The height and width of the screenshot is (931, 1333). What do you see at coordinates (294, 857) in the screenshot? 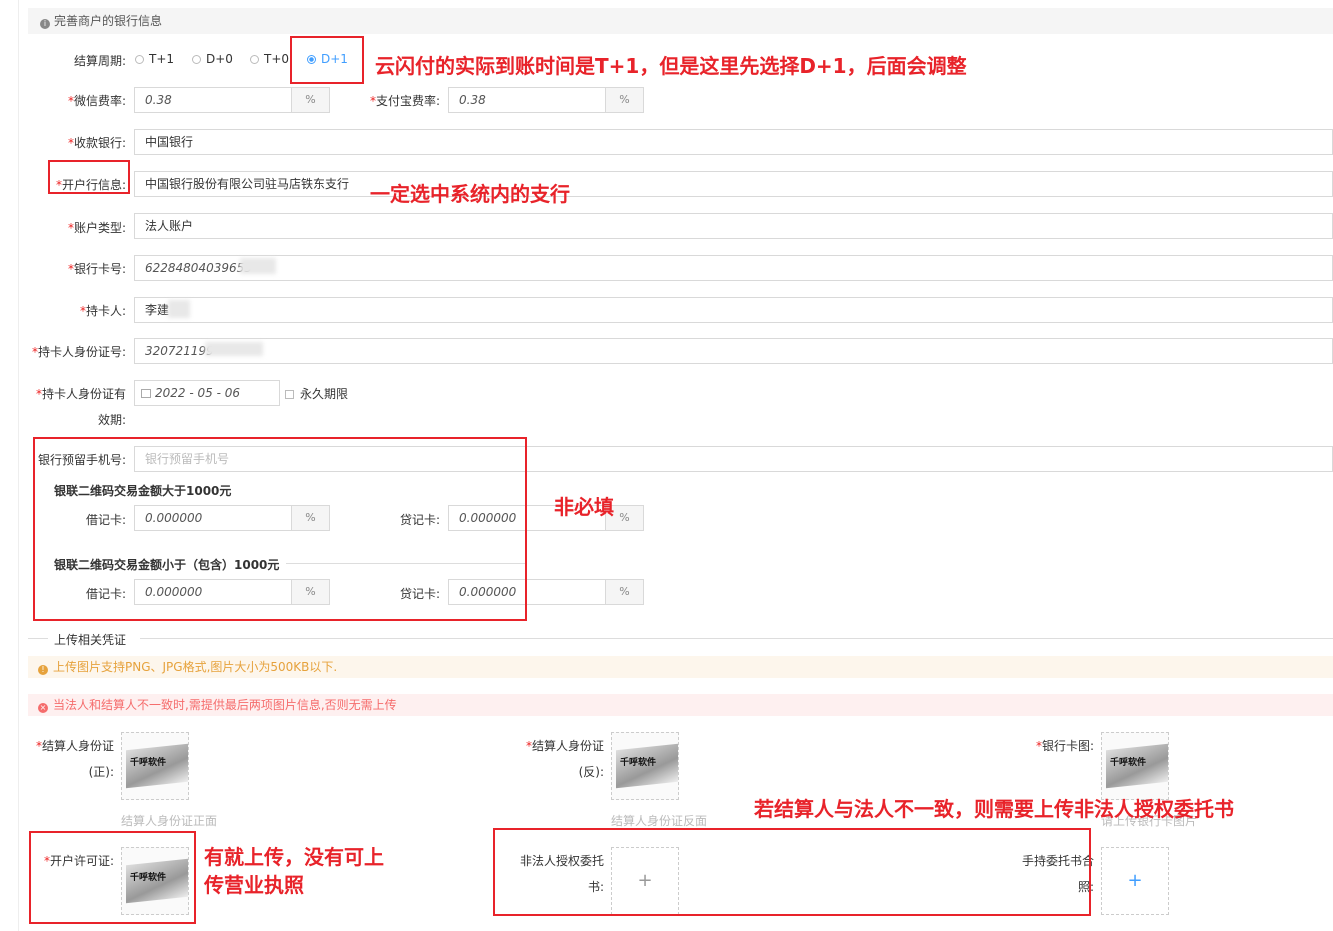
I see `annotation-license-1: 有就上传，没有可上` at bounding box center [294, 857].